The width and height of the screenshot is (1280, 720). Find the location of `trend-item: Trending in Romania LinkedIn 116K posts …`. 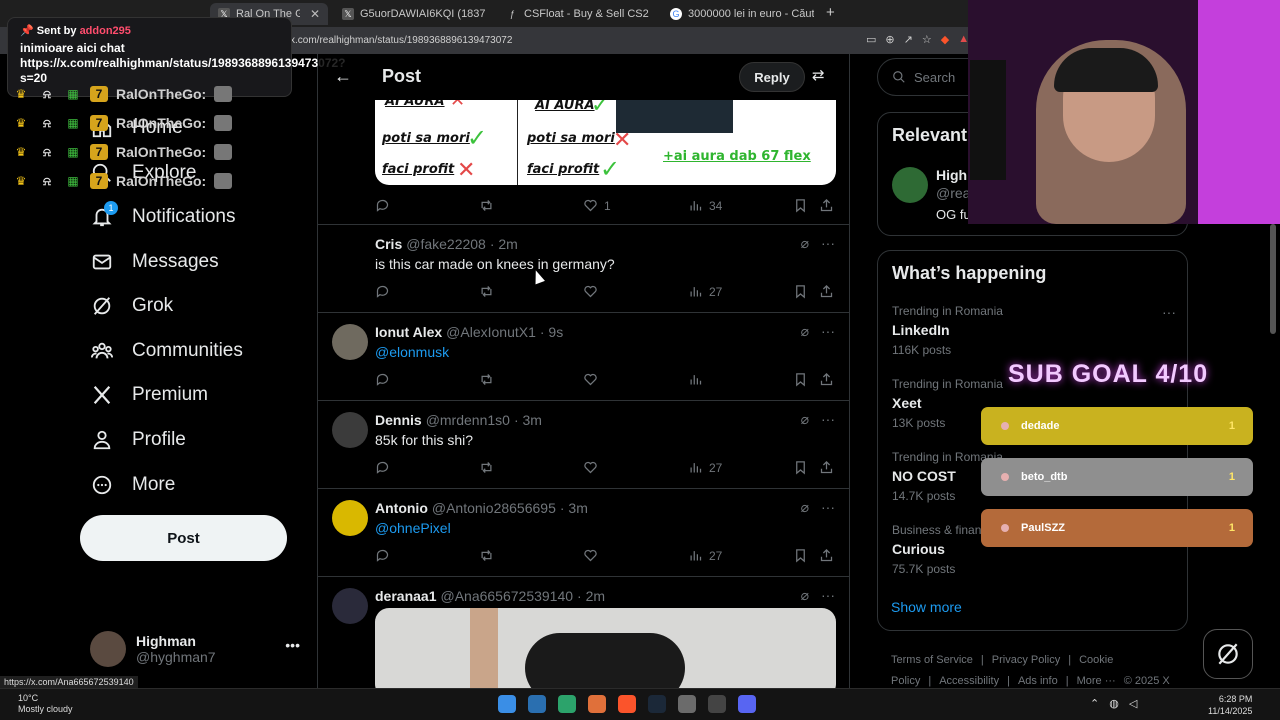

trend-item: Trending in Romania LinkedIn 116K posts … is located at coordinates (1037, 330).